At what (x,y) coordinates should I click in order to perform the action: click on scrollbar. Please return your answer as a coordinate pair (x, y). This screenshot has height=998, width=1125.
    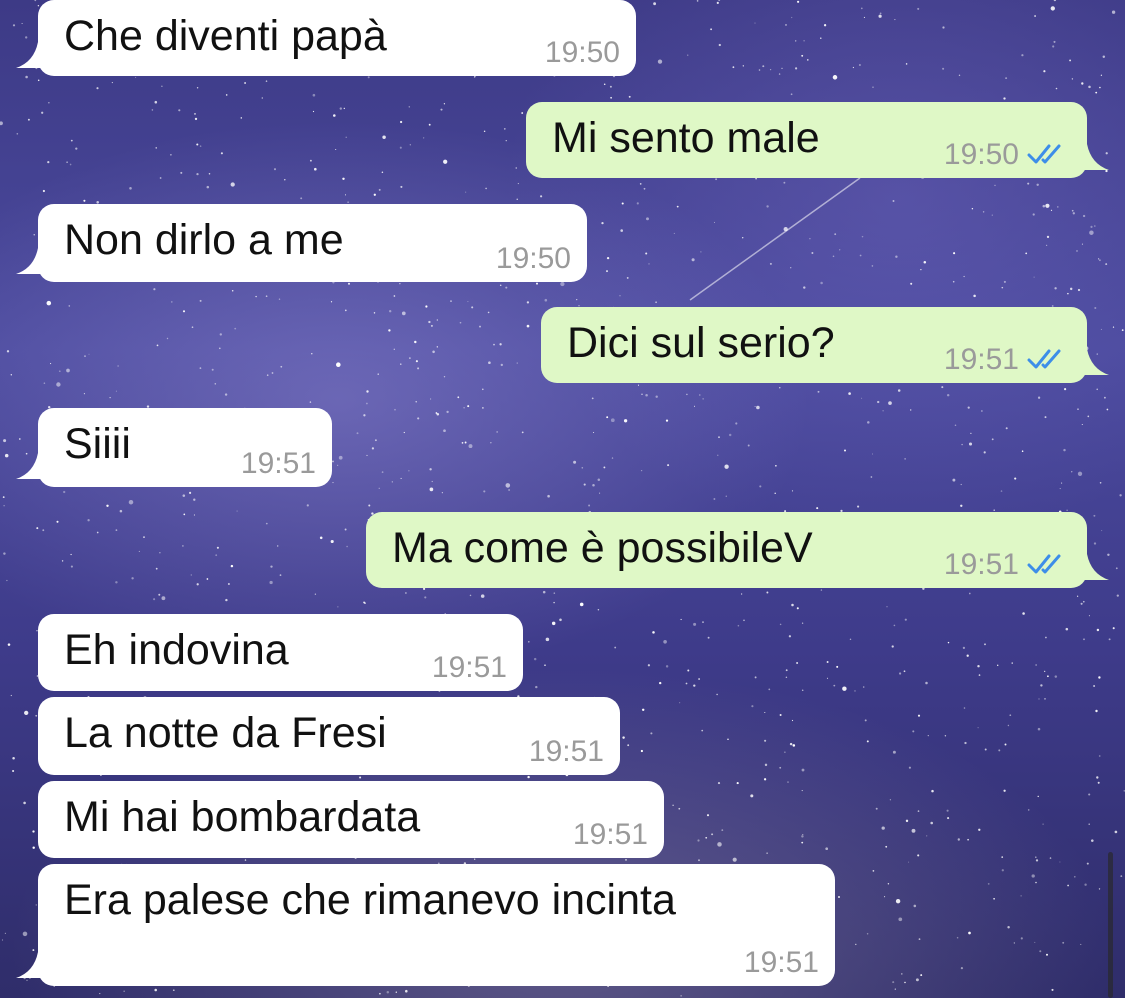
    Looking at the image, I should click on (1110, 925).